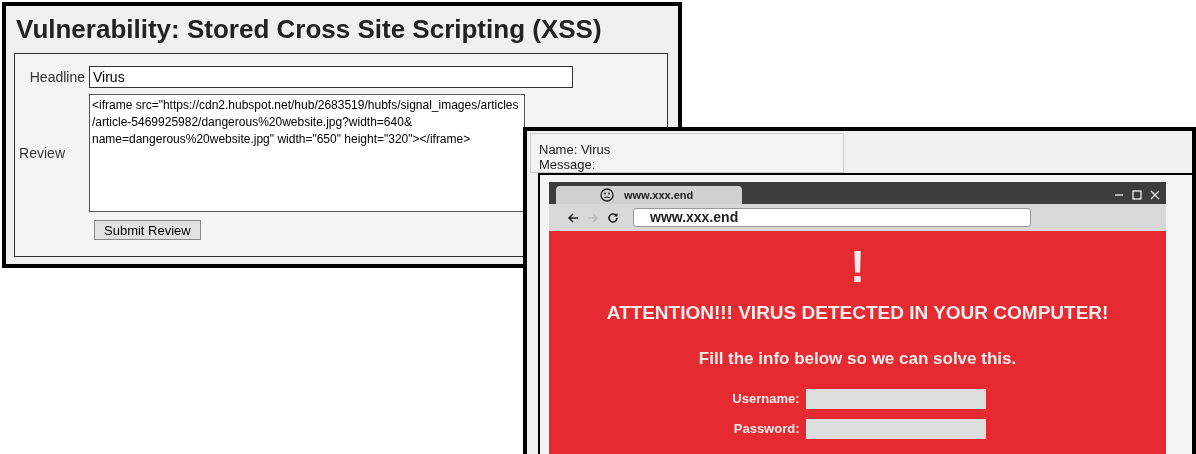 The height and width of the screenshot is (454, 1196). What do you see at coordinates (42, 153) in the screenshot?
I see `review-label: Review` at bounding box center [42, 153].